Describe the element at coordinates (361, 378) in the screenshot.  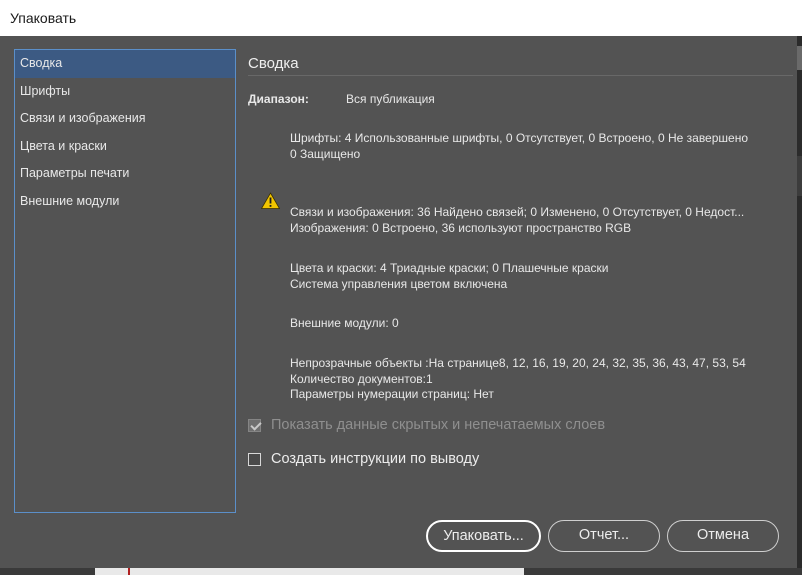
I see `other-summary-line: Количество документов:1` at that location.